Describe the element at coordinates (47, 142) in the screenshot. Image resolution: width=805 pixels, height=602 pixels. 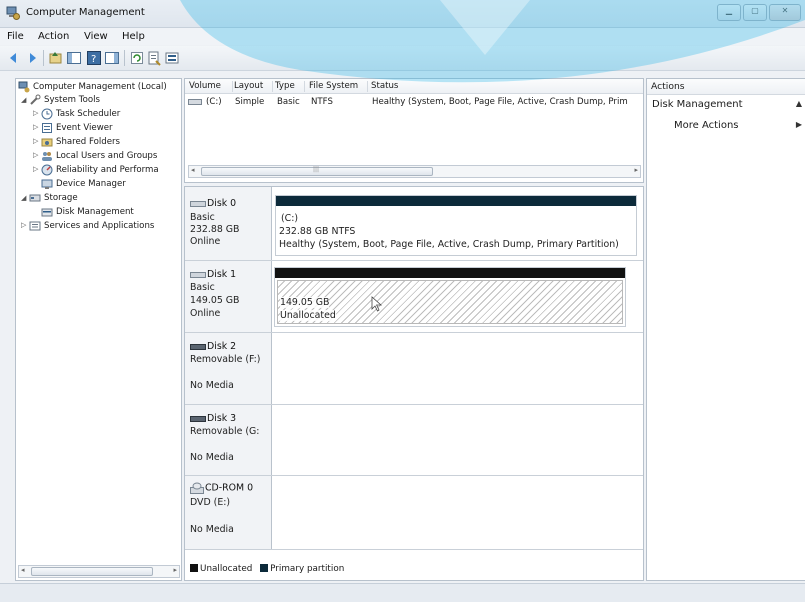
I see `shared-folder-icon` at that location.